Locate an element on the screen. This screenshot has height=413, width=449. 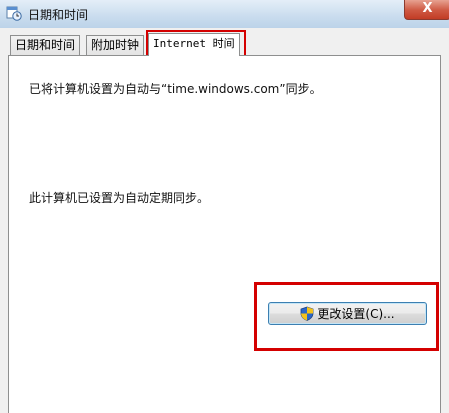
uac-shield-icon is located at coordinates (307, 313).